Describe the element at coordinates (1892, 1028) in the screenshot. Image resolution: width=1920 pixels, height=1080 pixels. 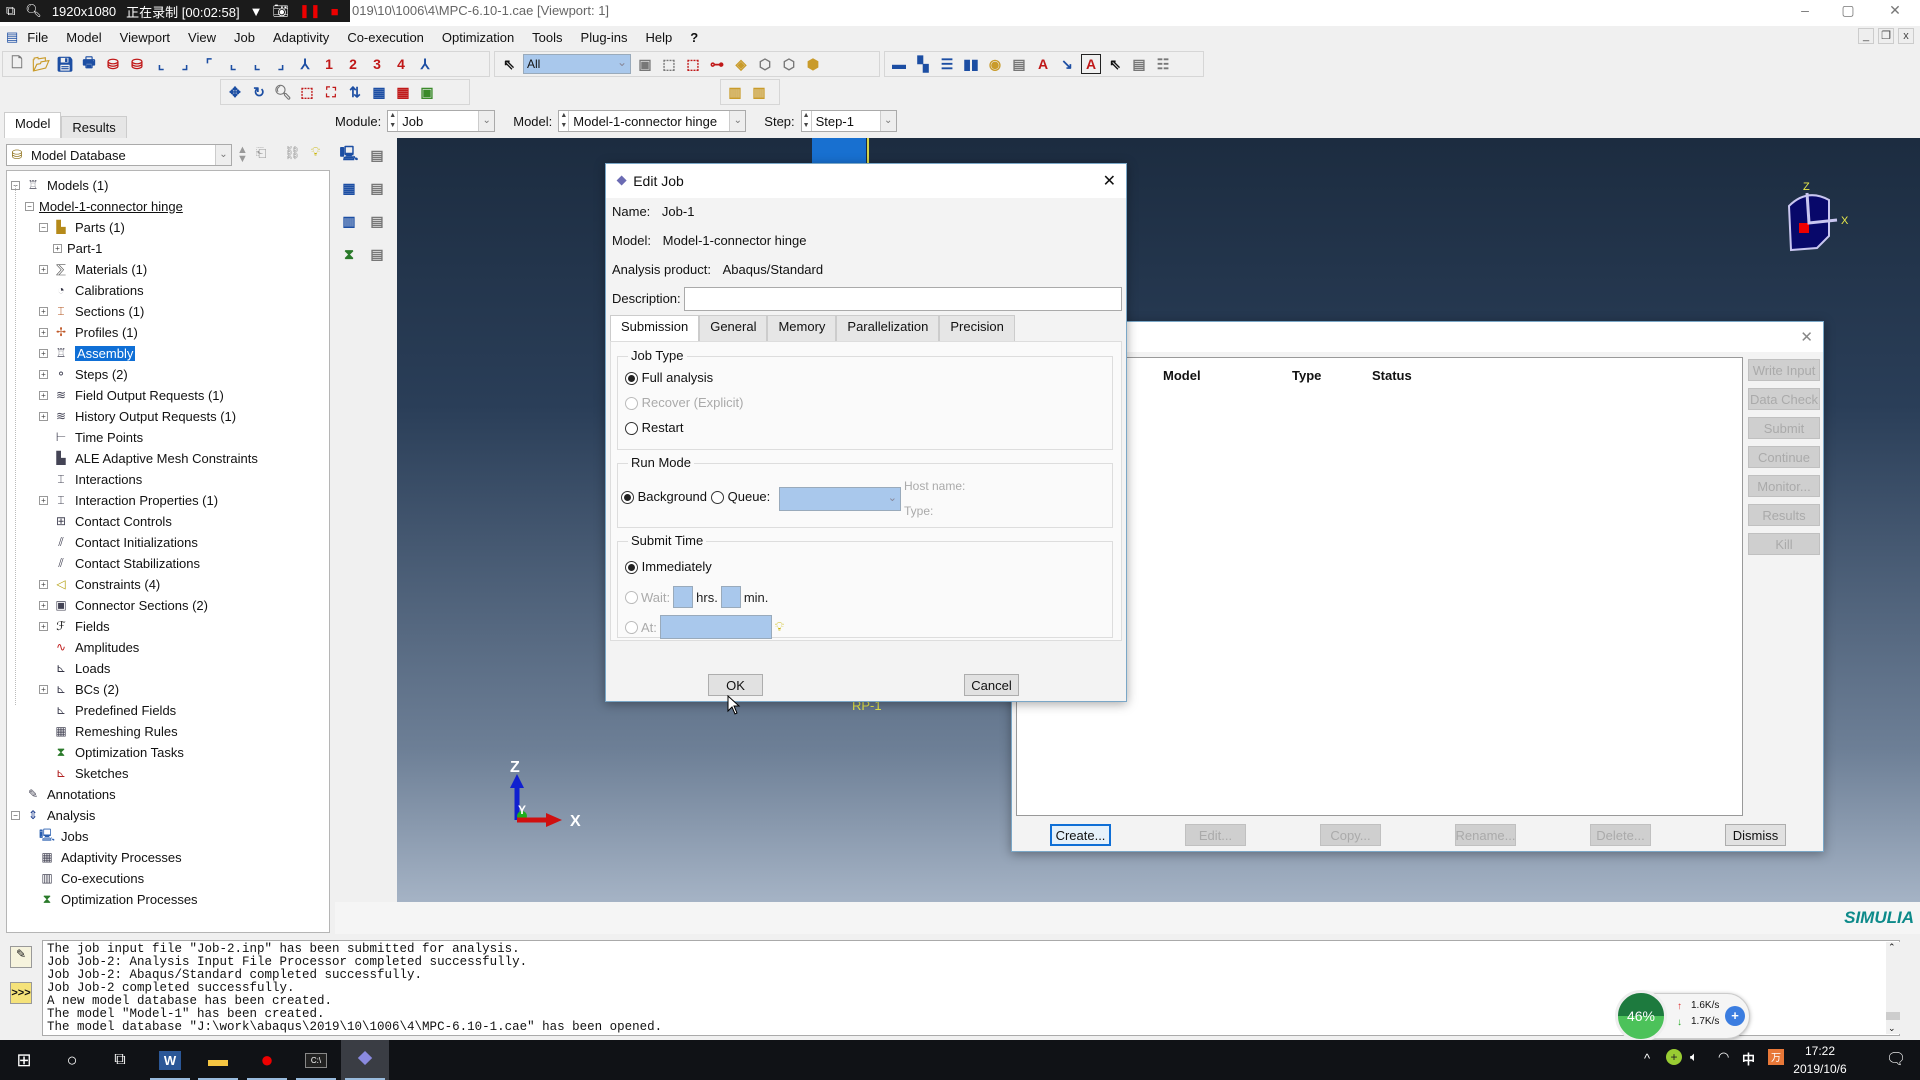
I see `scroll-down-icon: ⌄` at that location.